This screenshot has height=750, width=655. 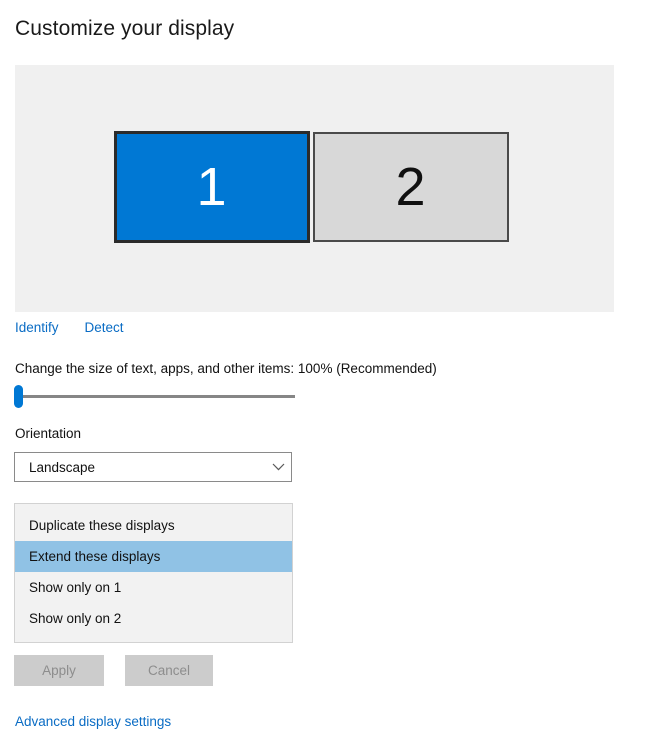 I want to click on monitor-number-1: 1, so click(x=212, y=187).